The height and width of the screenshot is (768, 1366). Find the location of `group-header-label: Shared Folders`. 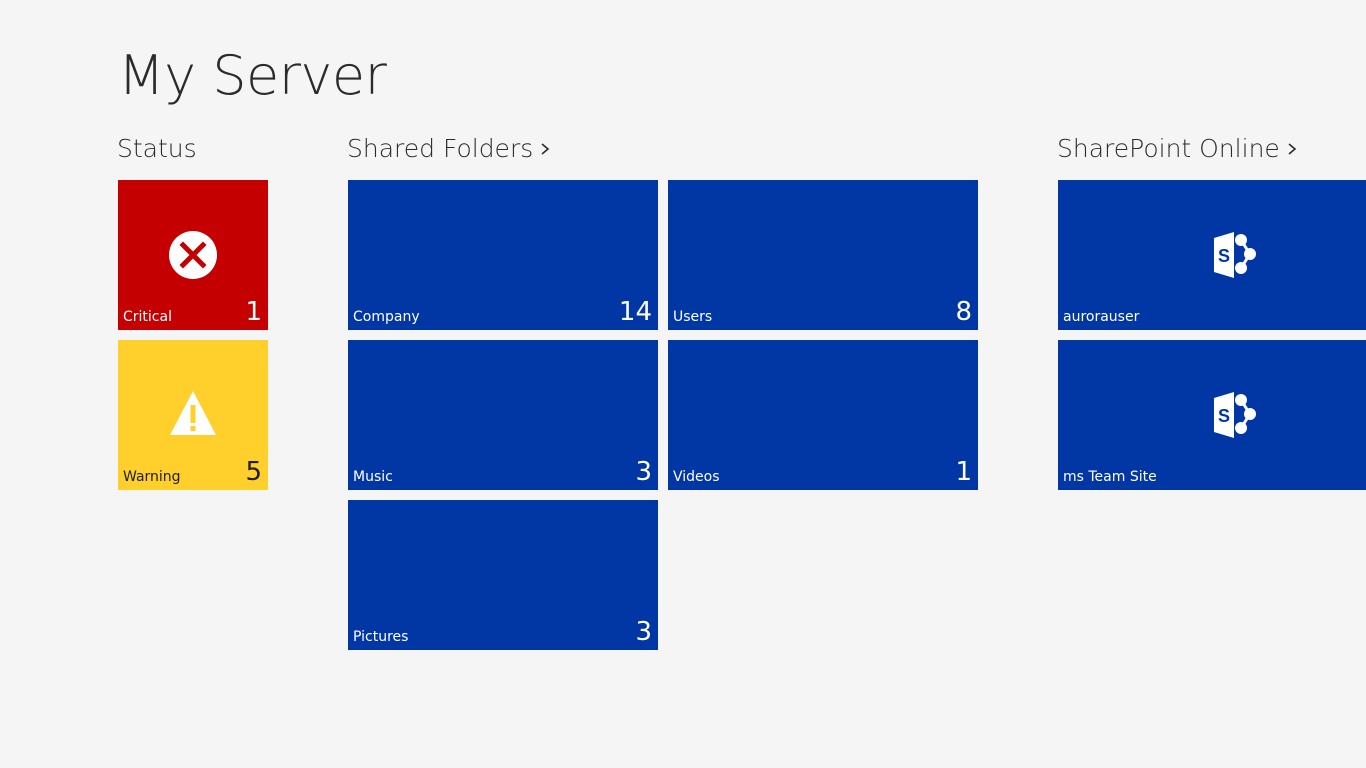

group-header-label: Shared Folders is located at coordinates (440, 148).